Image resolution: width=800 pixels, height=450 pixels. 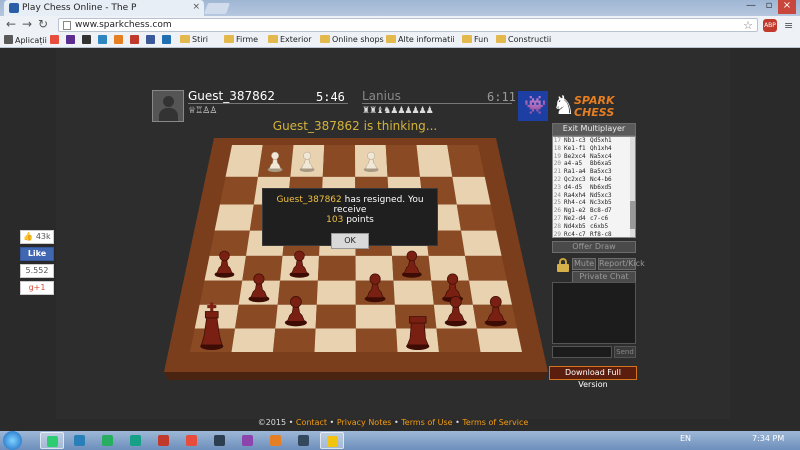 I want to click on download-full-version-button: Download Full Version, so click(x=593, y=377).